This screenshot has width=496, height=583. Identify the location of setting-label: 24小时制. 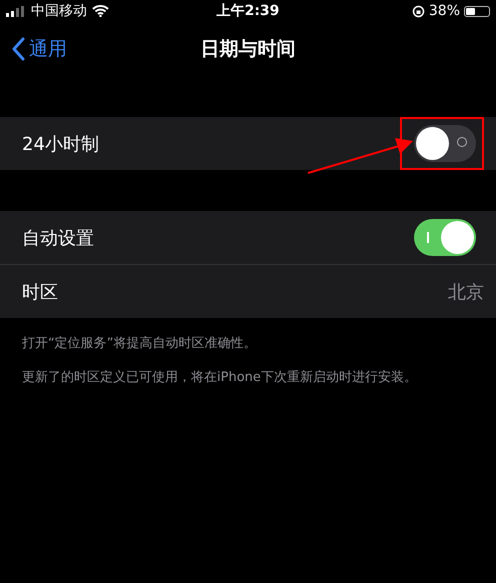
(60, 144).